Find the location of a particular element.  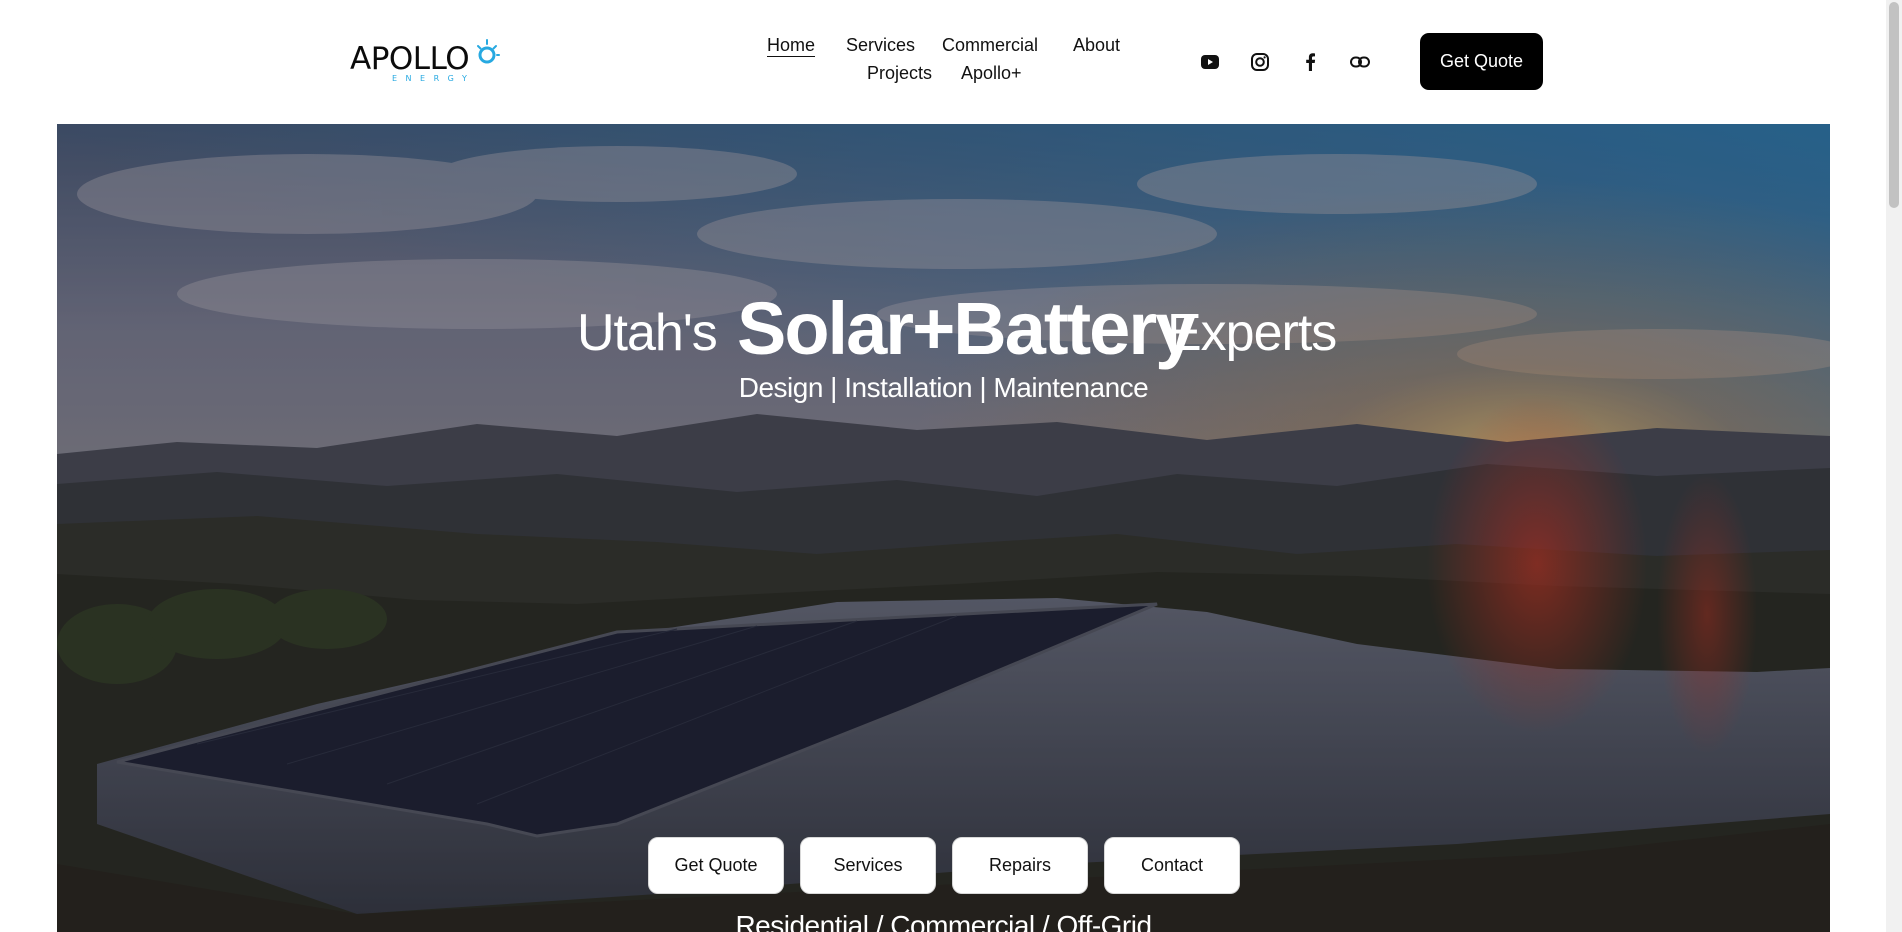

nav-item-apollo-plus: Apollo+ is located at coordinates (991, 73).